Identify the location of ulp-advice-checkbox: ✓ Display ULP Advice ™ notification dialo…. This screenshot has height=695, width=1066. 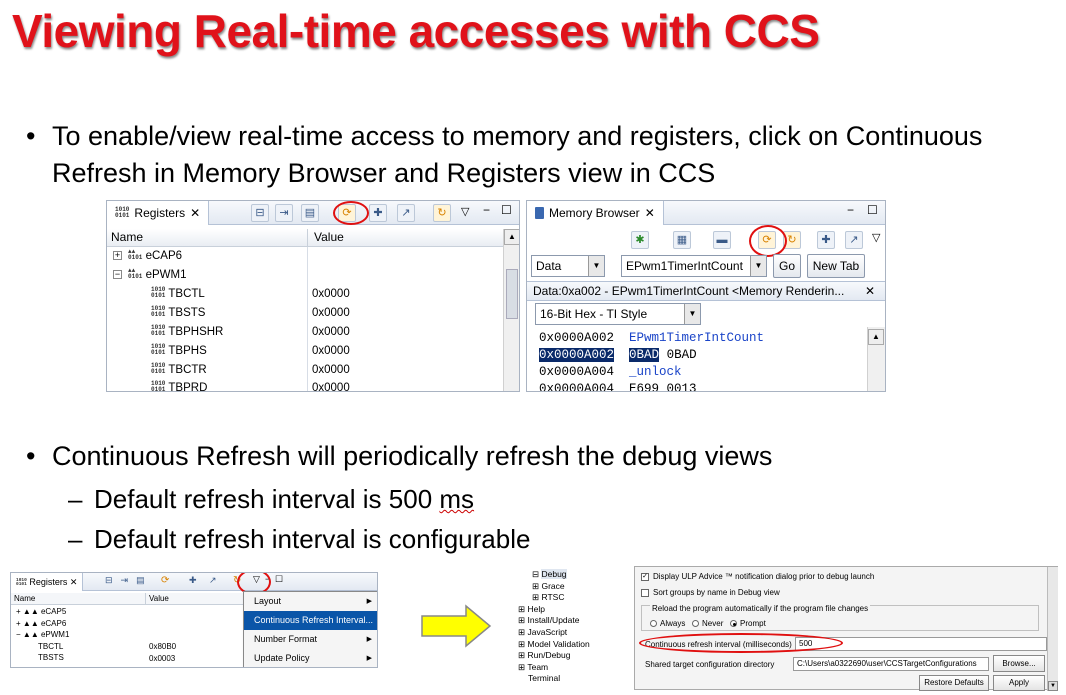
(757, 576).